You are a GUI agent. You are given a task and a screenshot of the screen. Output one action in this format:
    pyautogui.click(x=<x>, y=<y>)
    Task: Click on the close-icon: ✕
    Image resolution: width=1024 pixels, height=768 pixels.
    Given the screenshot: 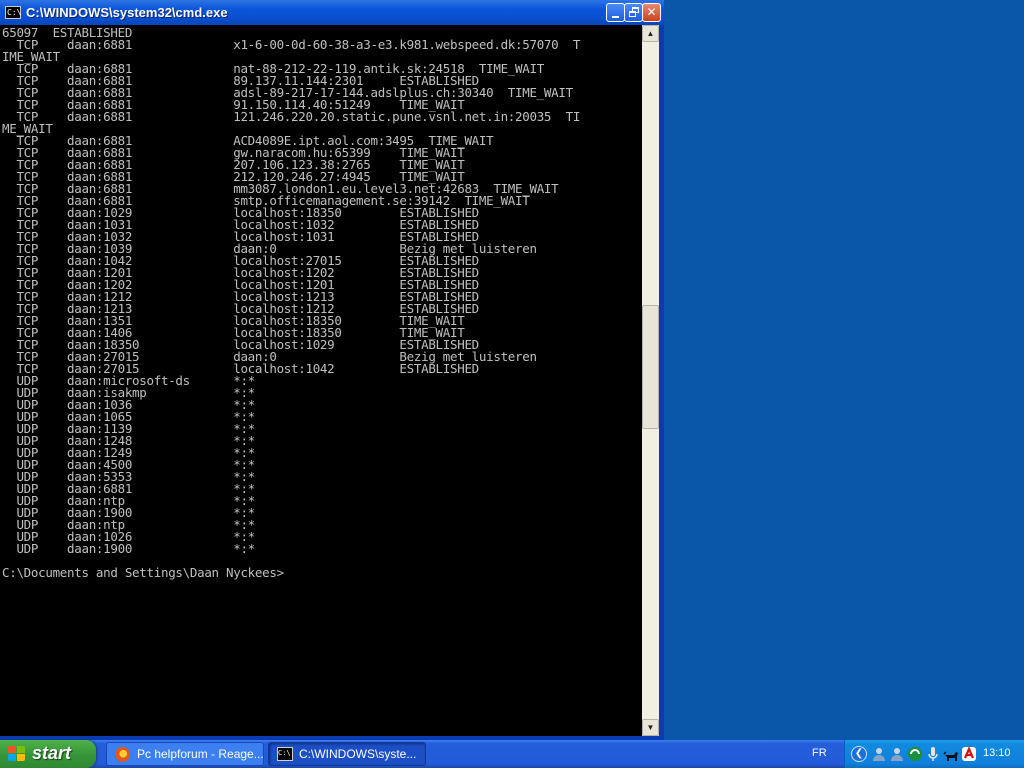 What is the action you would take?
    pyautogui.click(x=651, y=12)
    